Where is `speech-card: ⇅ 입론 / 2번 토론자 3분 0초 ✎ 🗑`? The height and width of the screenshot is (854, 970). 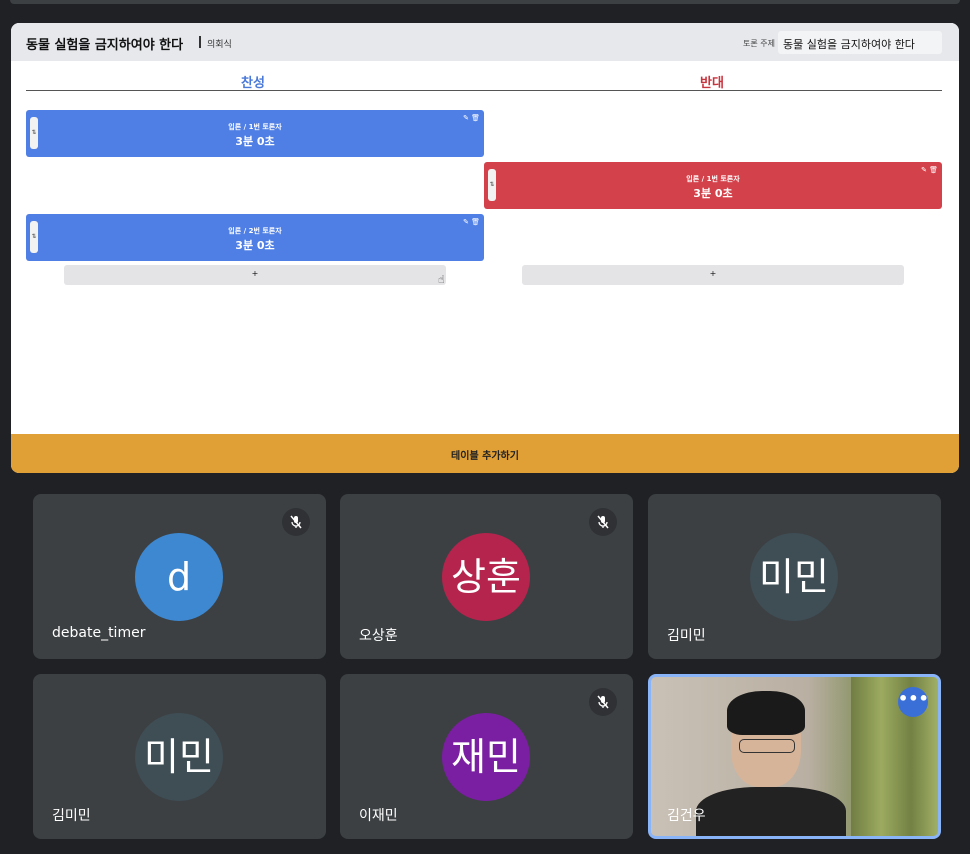 speech-card: ⇅ 입론 / 2번 토론자 3분 0초 ✎ 🗑 is located at coordinates (255, 237).